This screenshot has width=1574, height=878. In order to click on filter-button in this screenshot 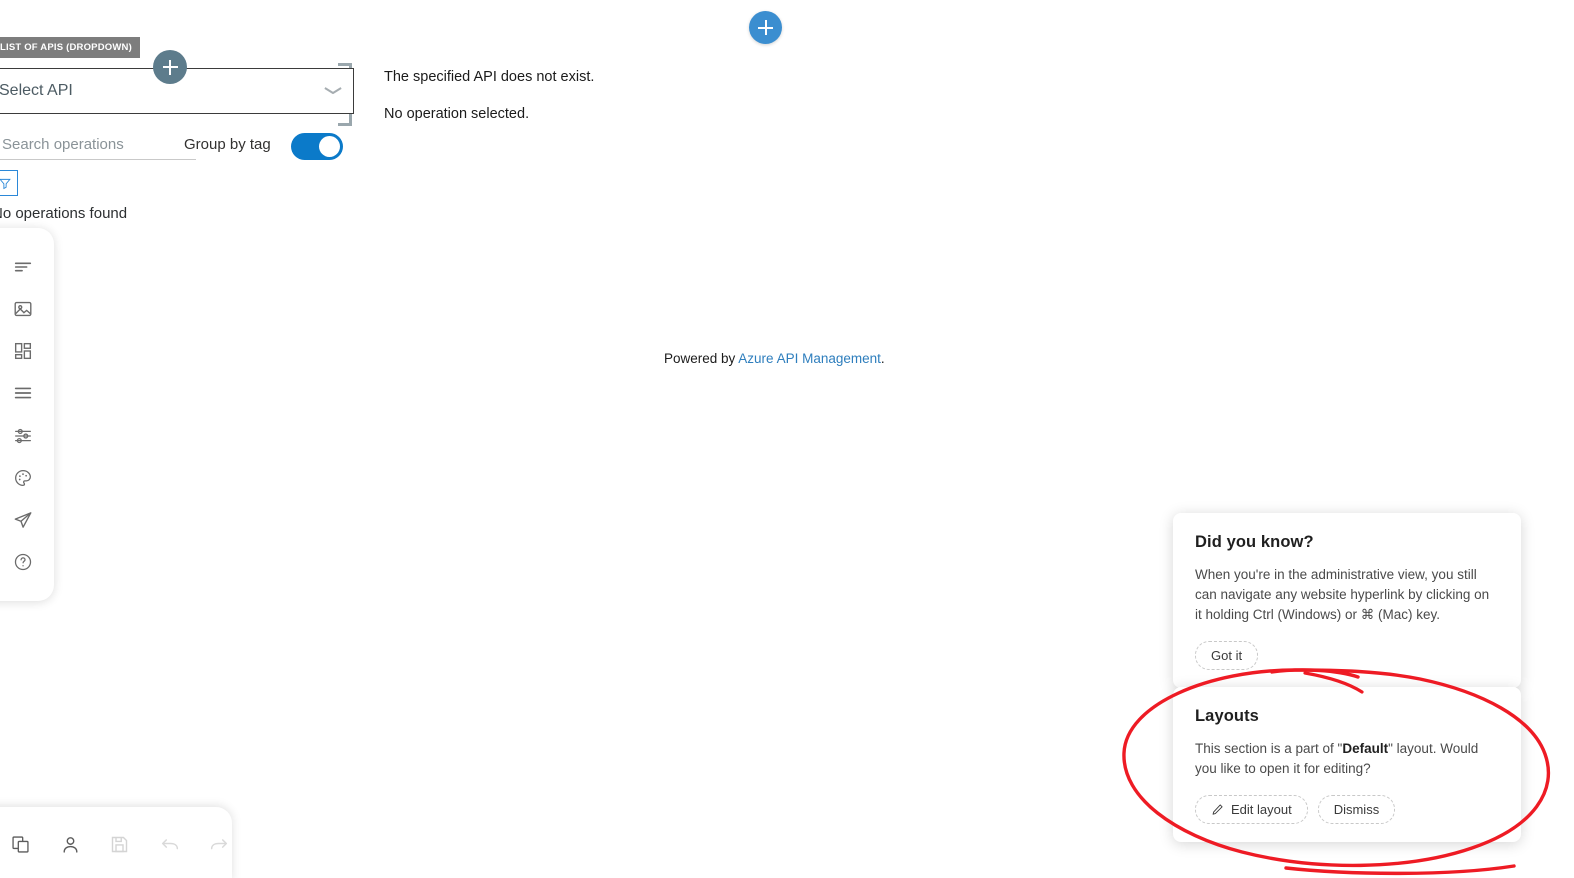, I will do `click(9, 183)`.